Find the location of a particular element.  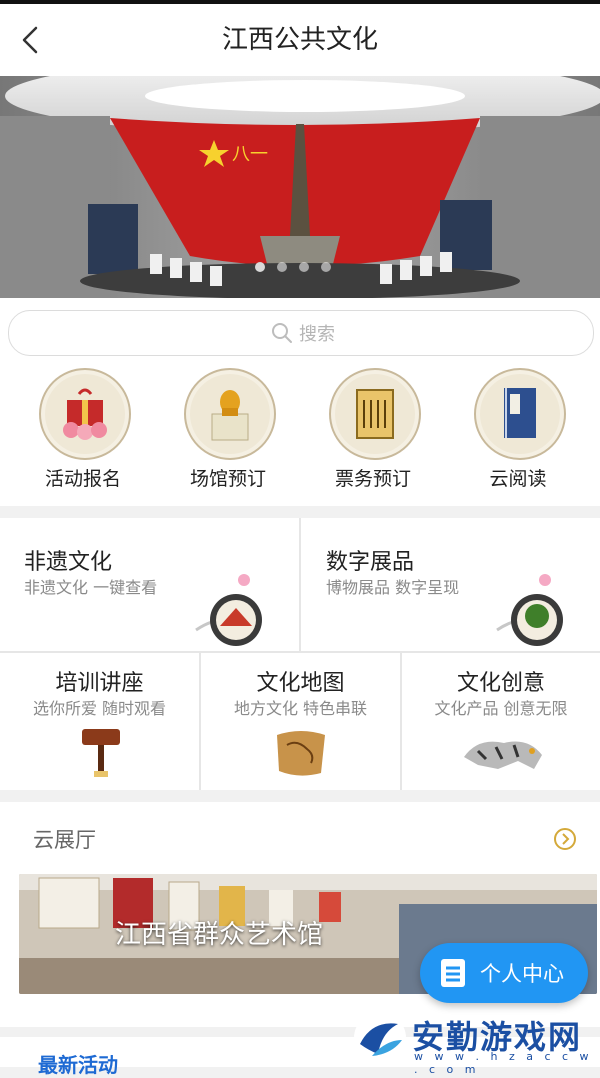

back-button is located at coordinates (32, 40).